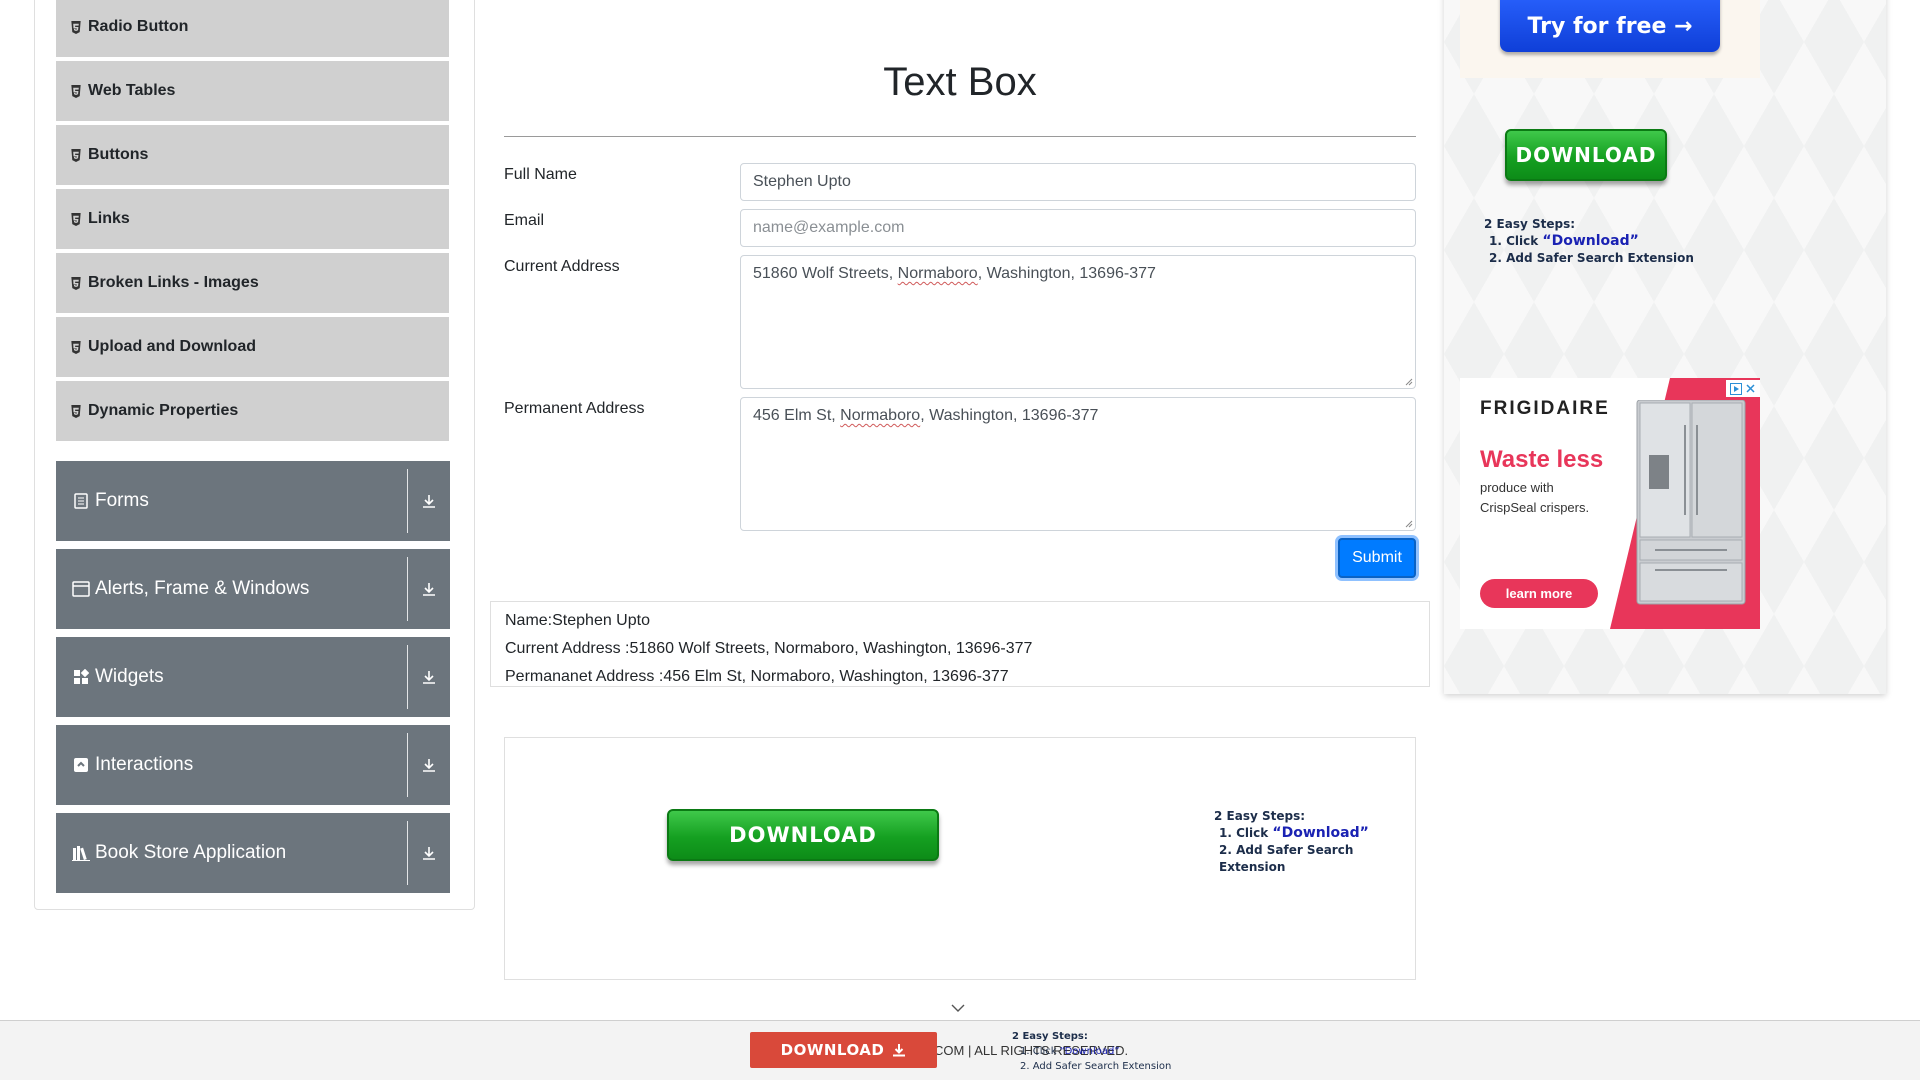 The image size is (1920, 1080). Describe the element at coordinates (803, 835) in the screenshot. I see `ad-download-button: DOWNLOAD` at that location.